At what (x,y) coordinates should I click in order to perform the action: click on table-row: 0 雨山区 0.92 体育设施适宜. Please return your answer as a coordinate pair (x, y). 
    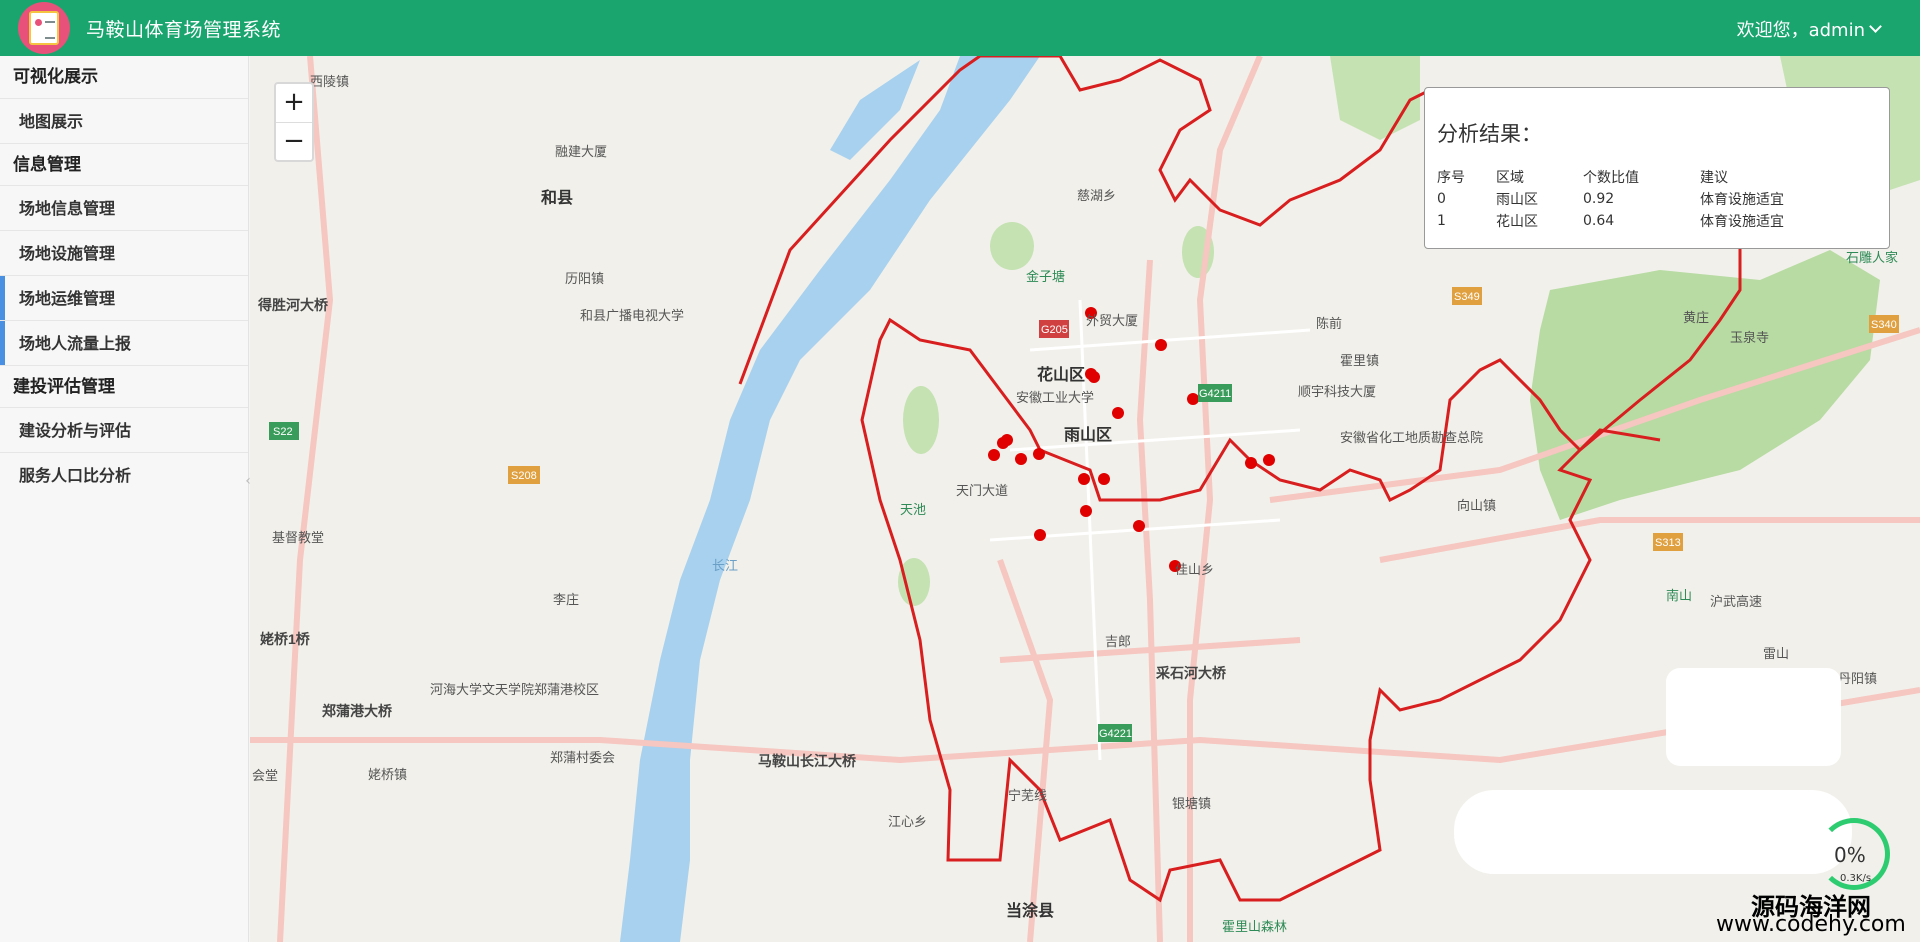
    Looking at the image, I should click on (1643, 199).